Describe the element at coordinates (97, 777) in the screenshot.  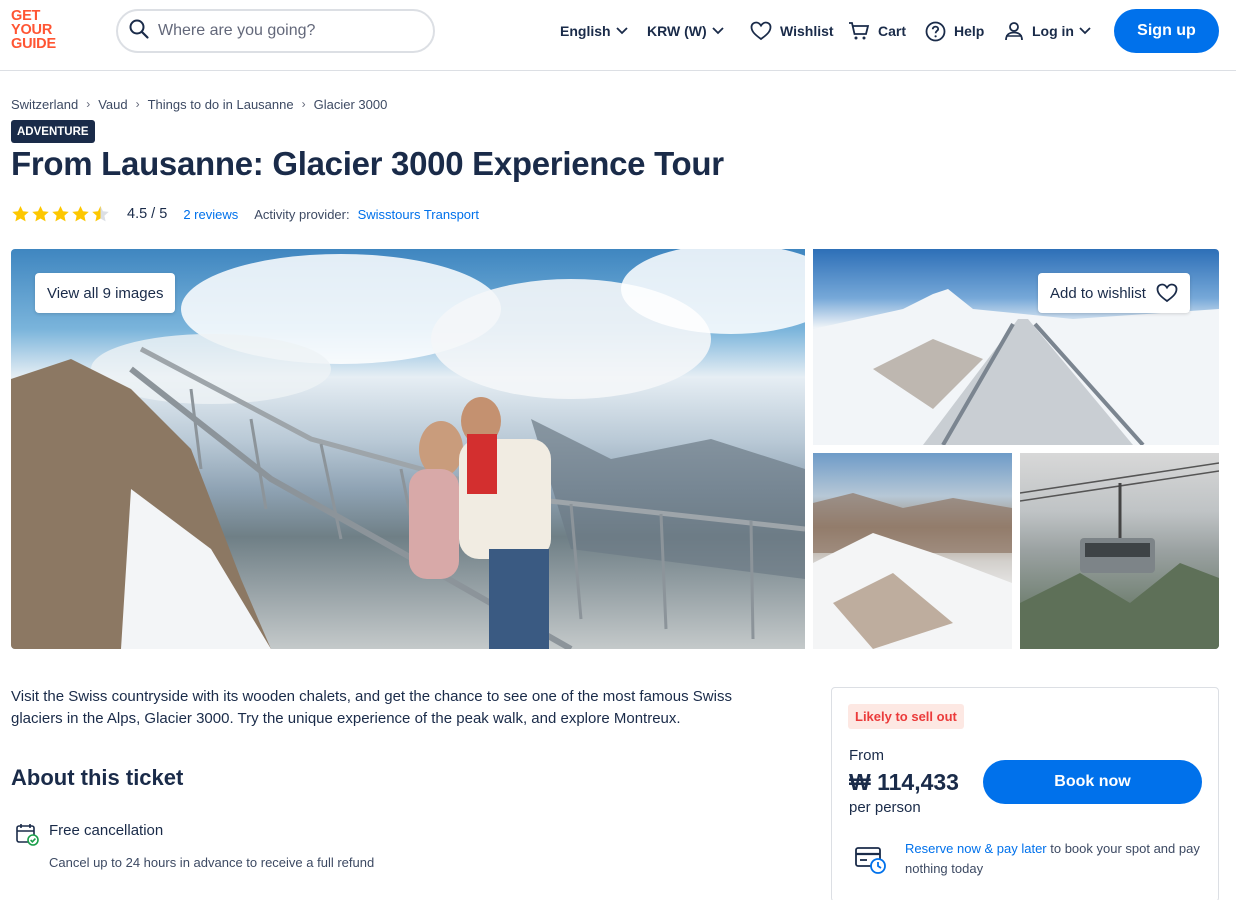
I see `about-heading: About this ticket` at that location.